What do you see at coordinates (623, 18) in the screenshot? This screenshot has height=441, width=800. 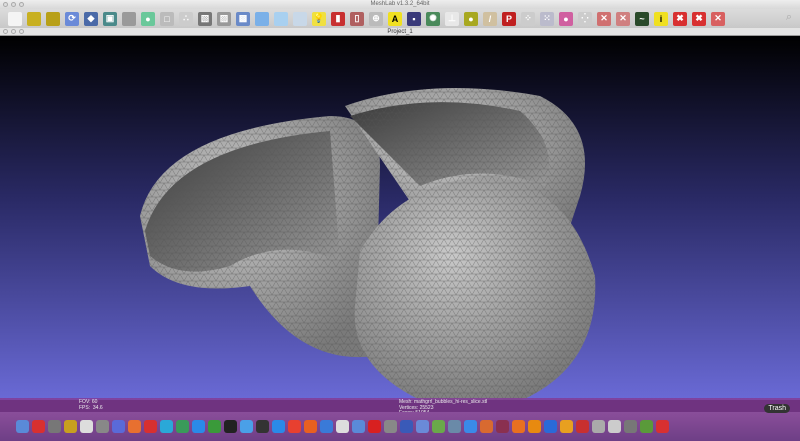 I see `select-area-icon: ✕` at bounding box center [623, 18].